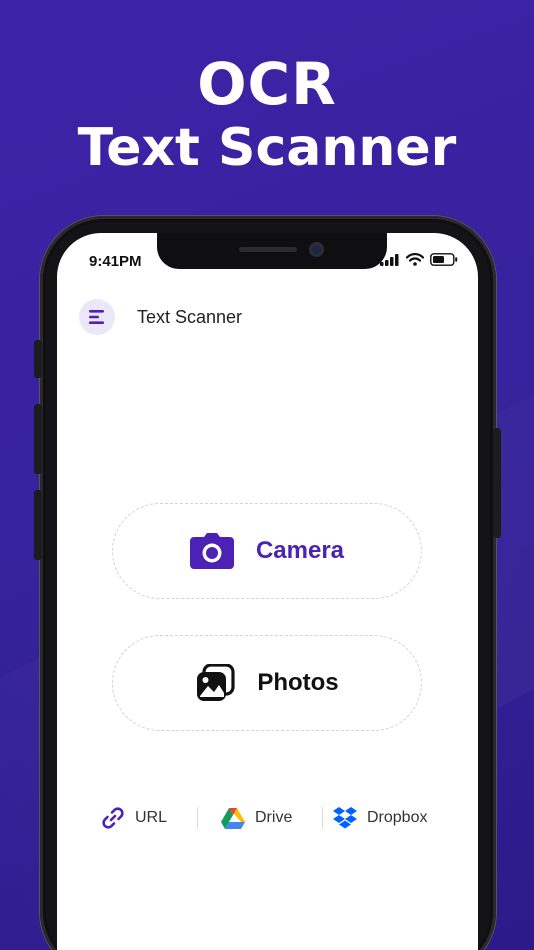 This screenshot has width=534, height=950. What do you see at coordinates (268, 249) in the screenshot?
I see `speaker-grille` at bounding box center [268, 249].